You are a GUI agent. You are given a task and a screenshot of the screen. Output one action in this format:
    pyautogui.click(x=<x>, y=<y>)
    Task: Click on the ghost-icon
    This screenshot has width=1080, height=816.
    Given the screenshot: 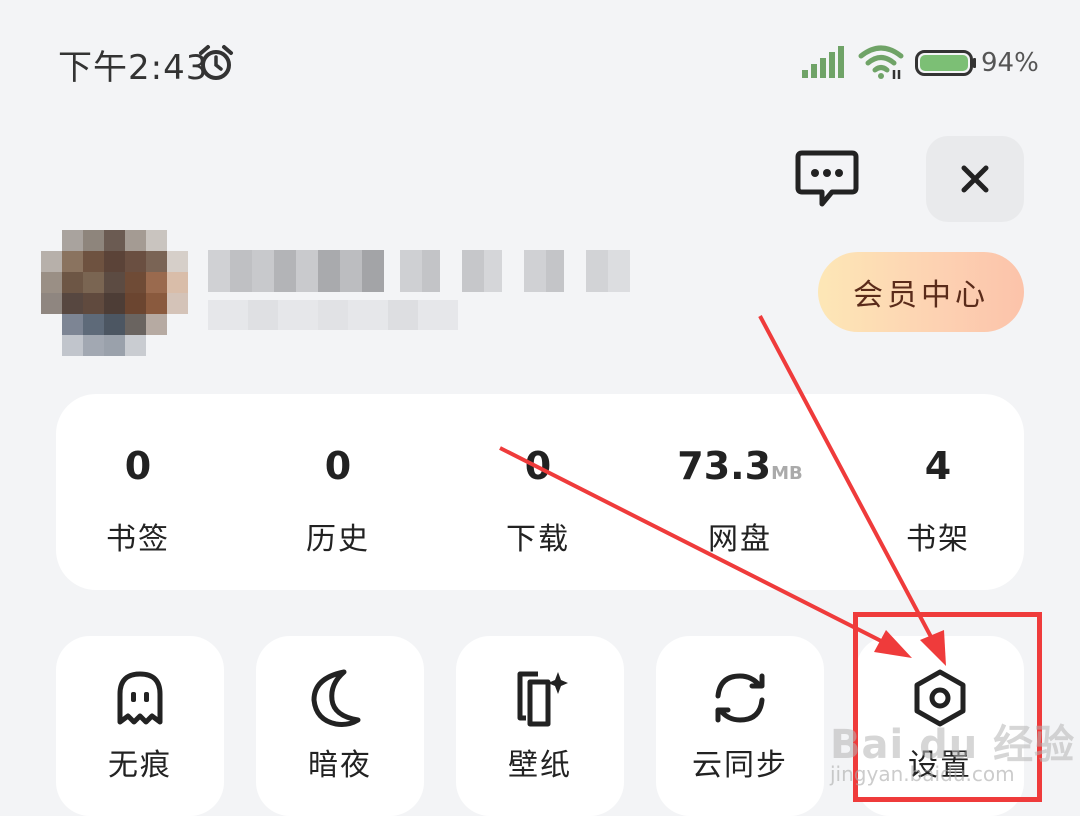 What is the action you would take?
    pyautogui.click(x=140, y=698)
    